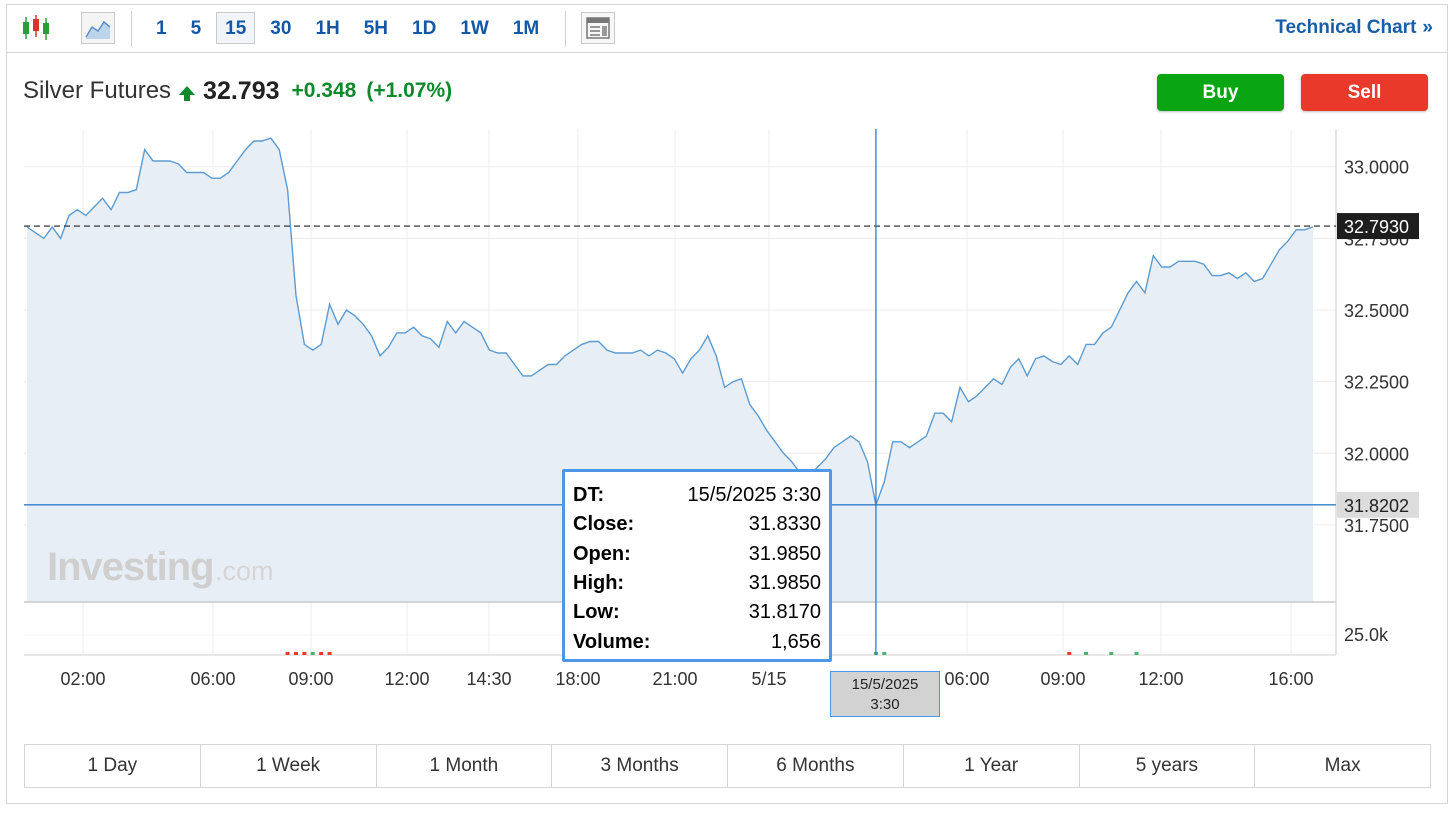 The image size is (1456, 813). What do you see at coordinates (577, 679) in the screenshot?
I see `x-tick-label: 18:00` at bounding box center [577, 679].